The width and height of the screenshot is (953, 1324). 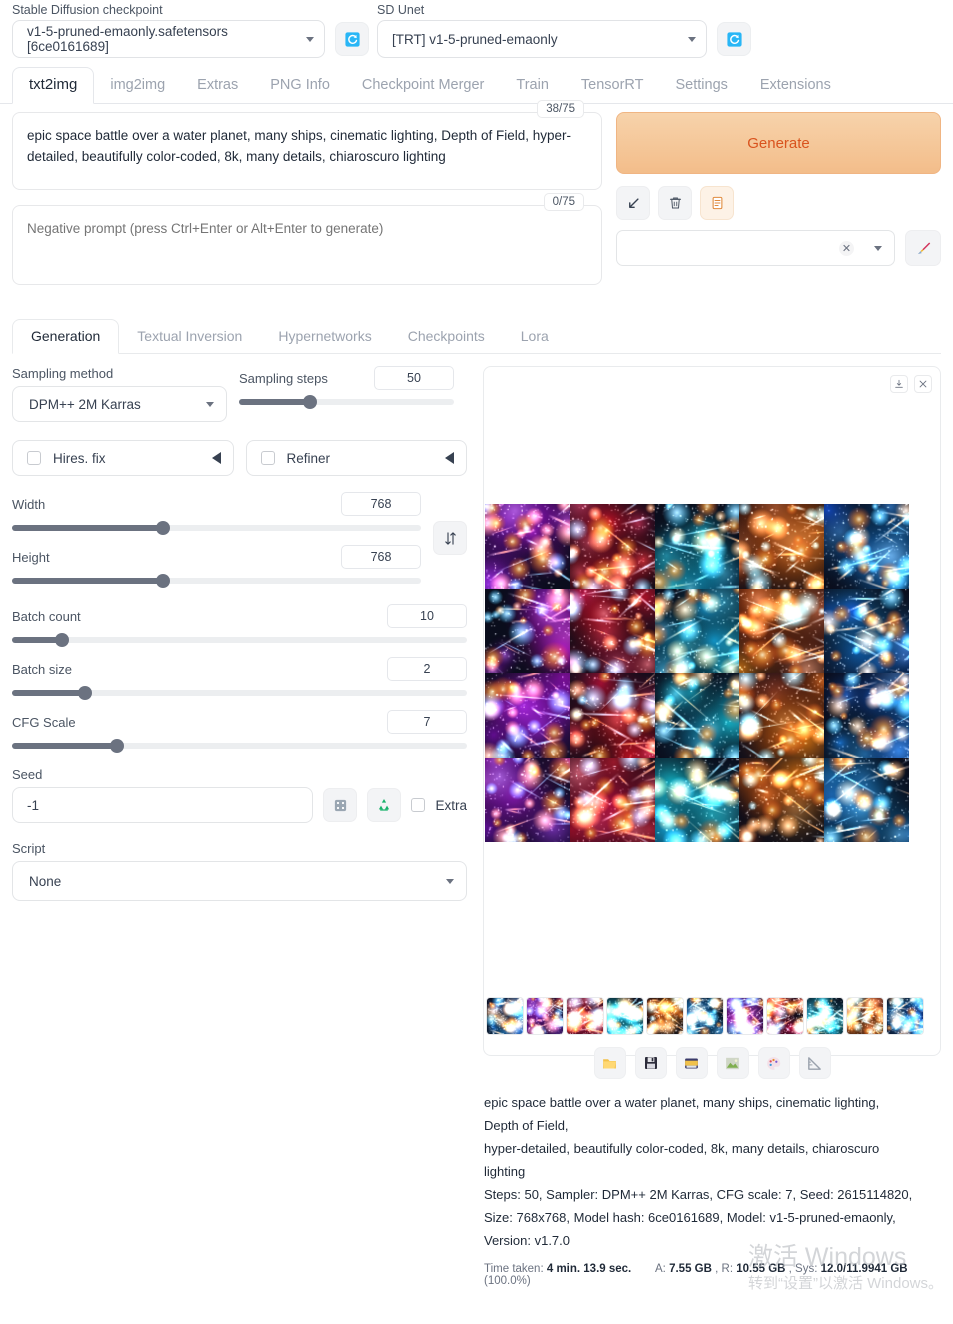 What do you see at coordinates (773, 1063) in the screenshot?
I see `send-to-extras-button` at bounding box center [773, 1063].